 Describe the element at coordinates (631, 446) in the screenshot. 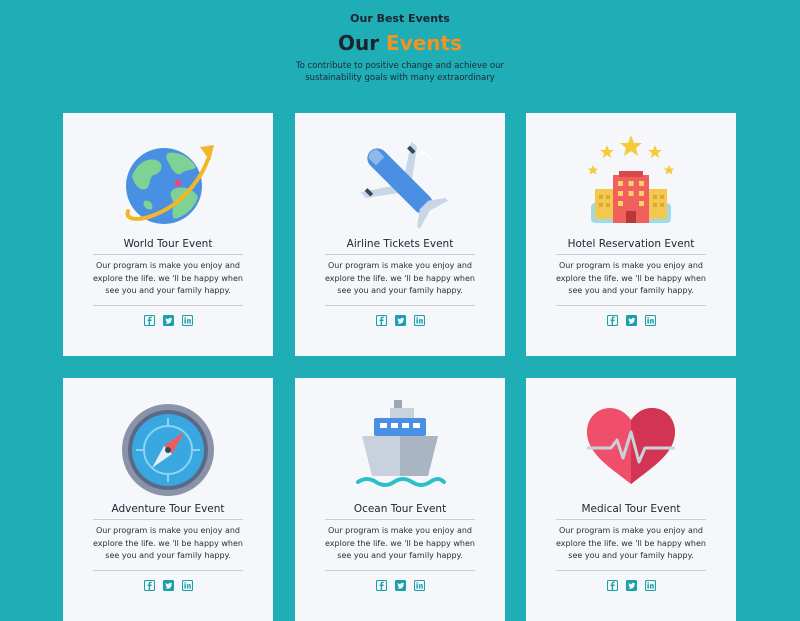

I see `heart-icon` at that location.